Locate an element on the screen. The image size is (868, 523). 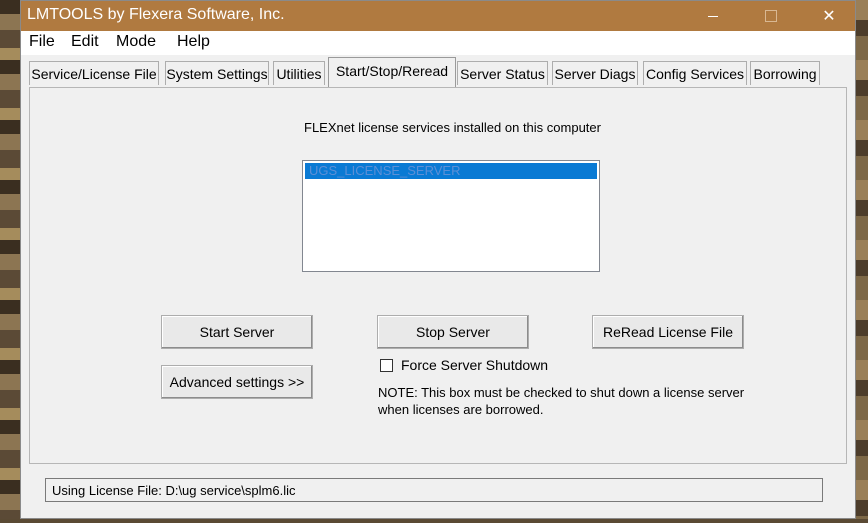
reread-license-file-button: ReRead License File is located at coordinates (668, 332).